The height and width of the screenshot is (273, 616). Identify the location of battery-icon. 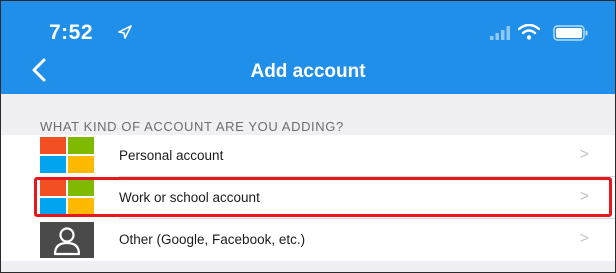
(570, 33).